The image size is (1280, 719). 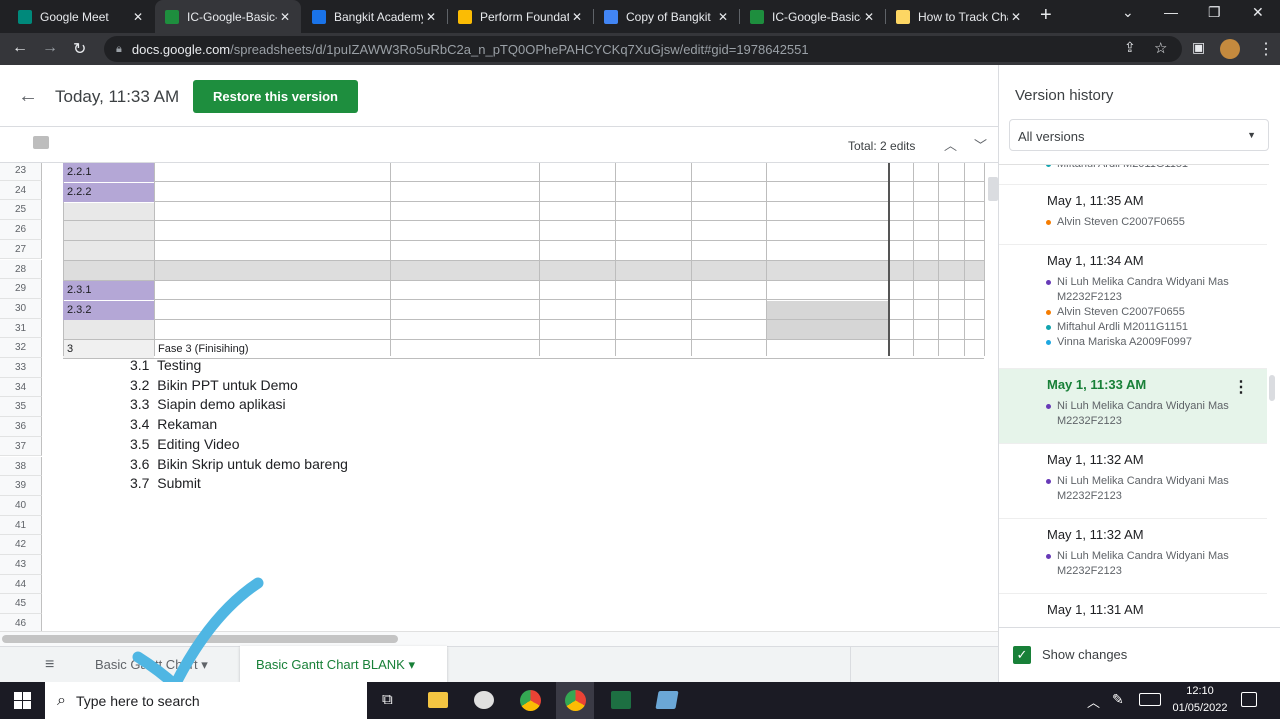 I want to click on row-number: 27, so click(x=21, y=249).